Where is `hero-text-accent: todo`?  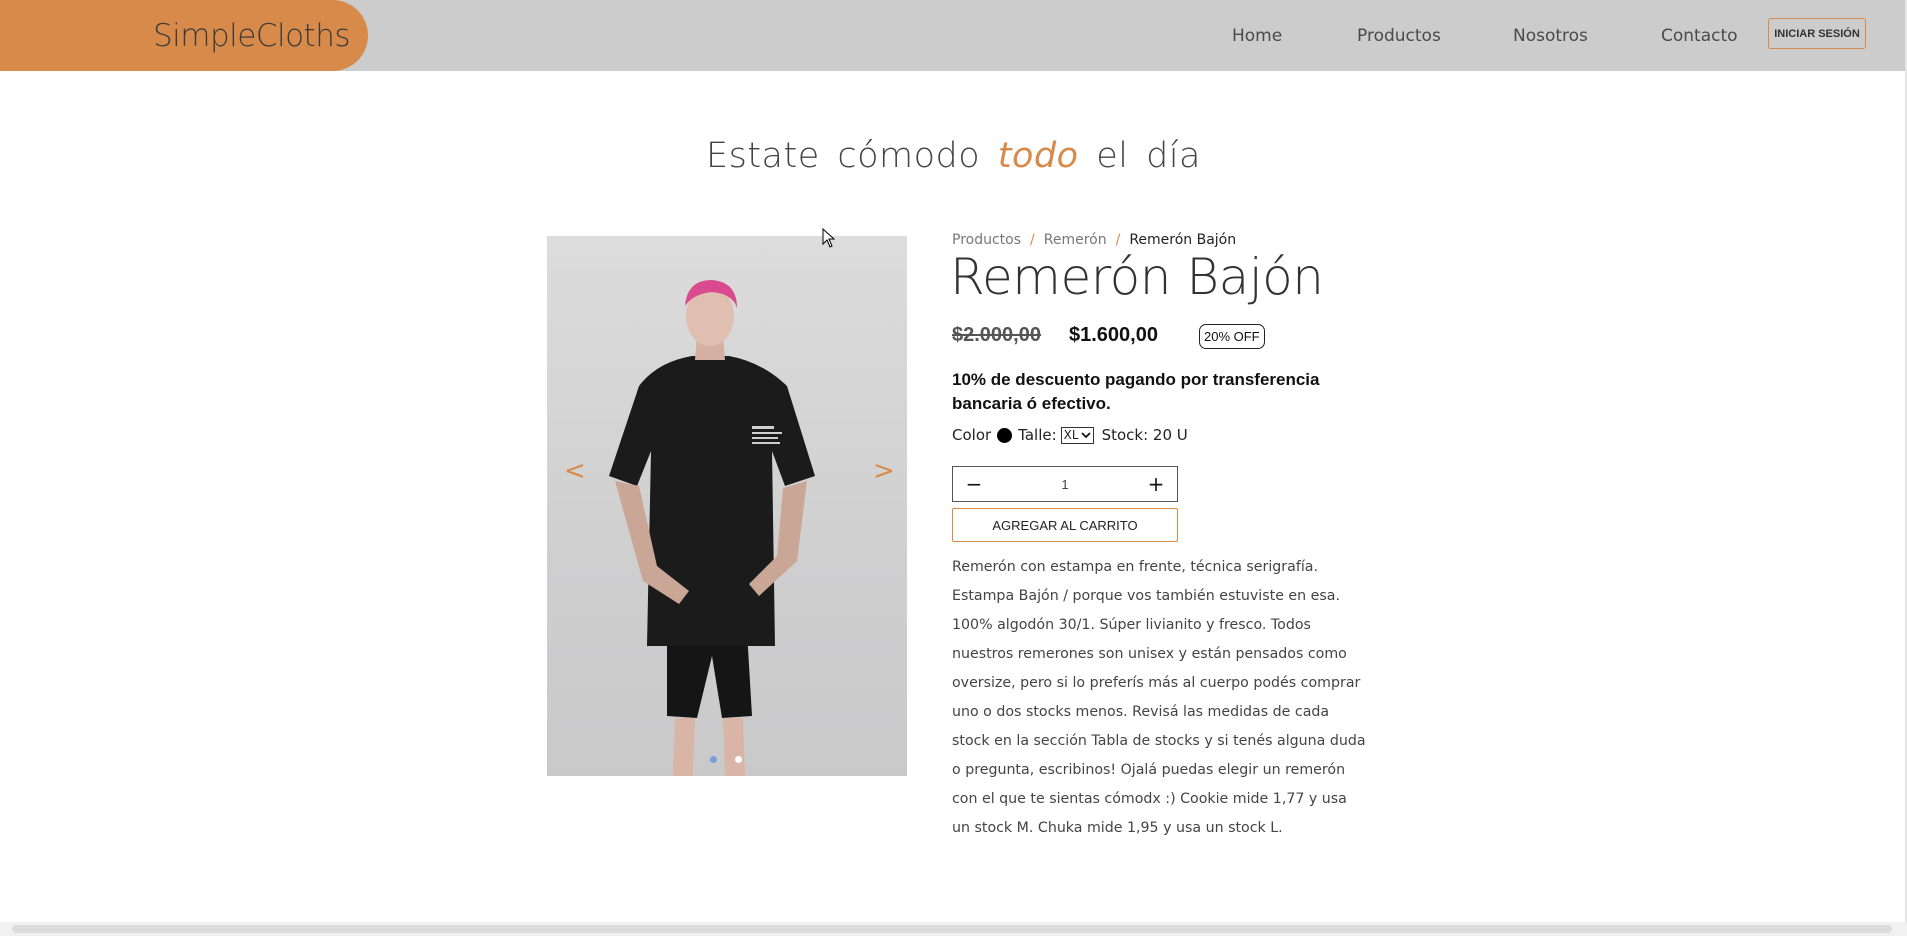 hero-text-accent: todo is located at coordinates (1038, 156).